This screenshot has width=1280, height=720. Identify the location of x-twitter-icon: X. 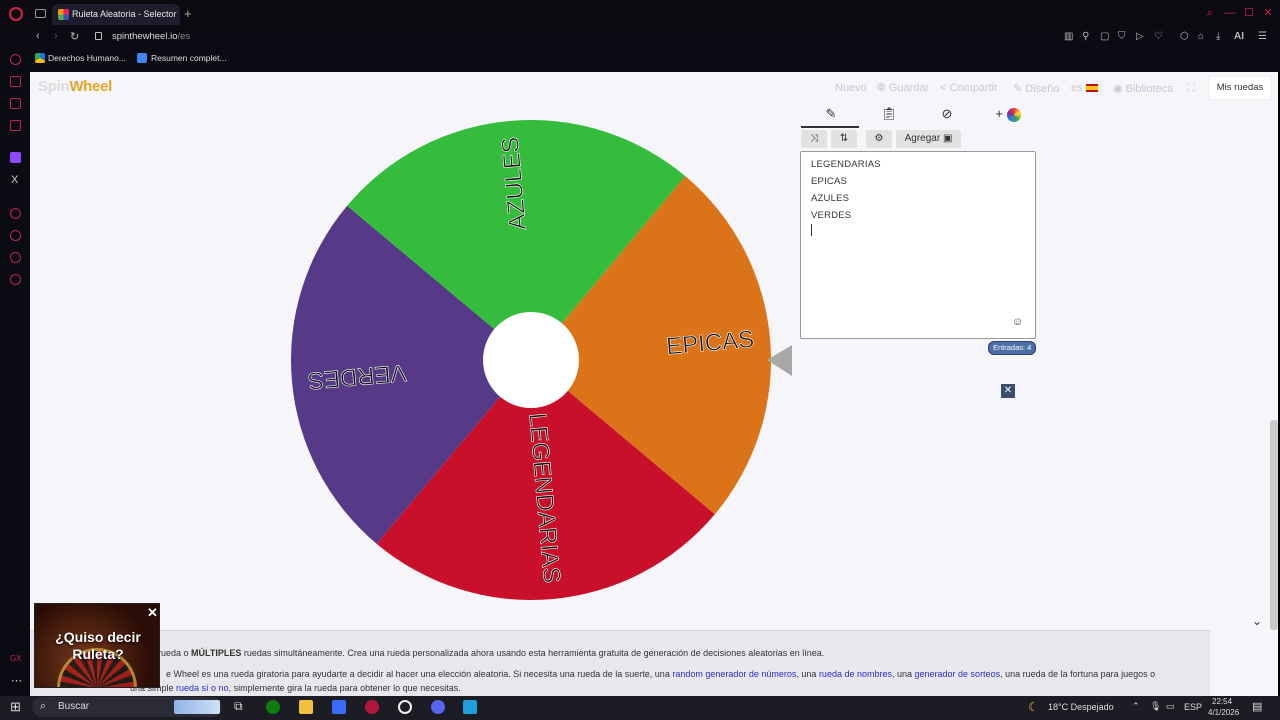
(14, 180).